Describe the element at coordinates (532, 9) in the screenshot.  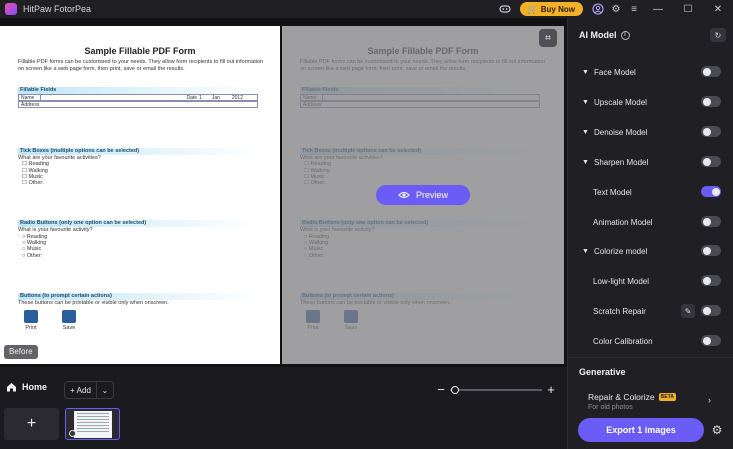
I see `cart-icon: 🛒` at that location.